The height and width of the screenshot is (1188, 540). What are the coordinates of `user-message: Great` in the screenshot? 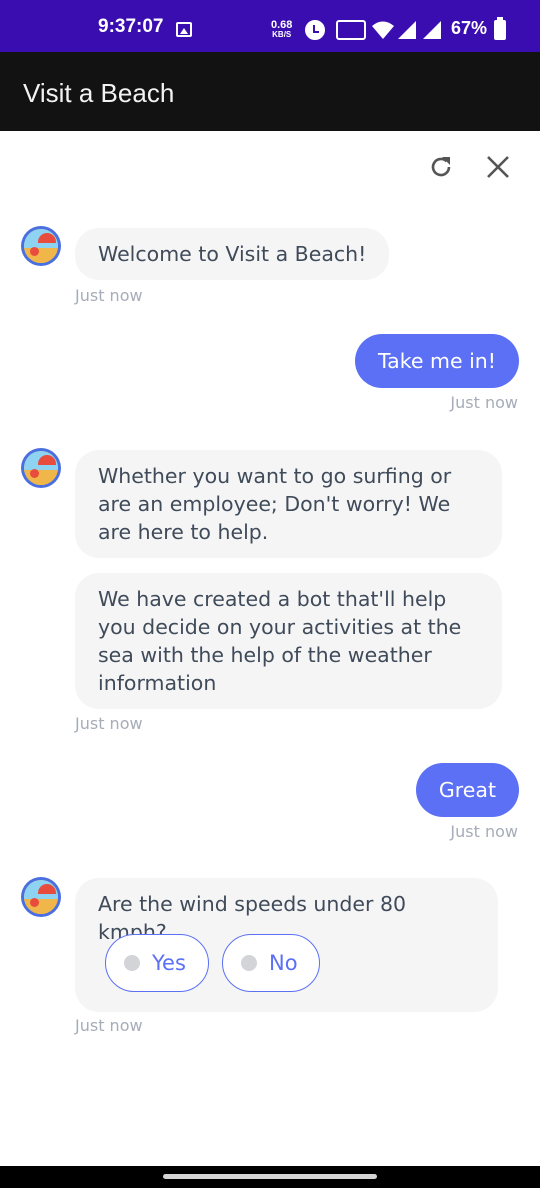 It's located at (467, 790).